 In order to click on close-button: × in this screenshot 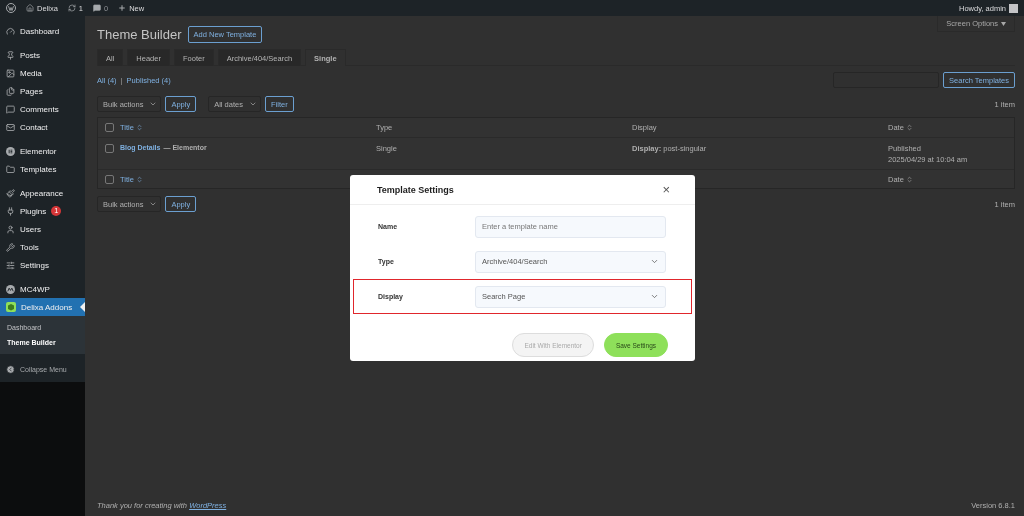, I will do `click(666, 189)`.